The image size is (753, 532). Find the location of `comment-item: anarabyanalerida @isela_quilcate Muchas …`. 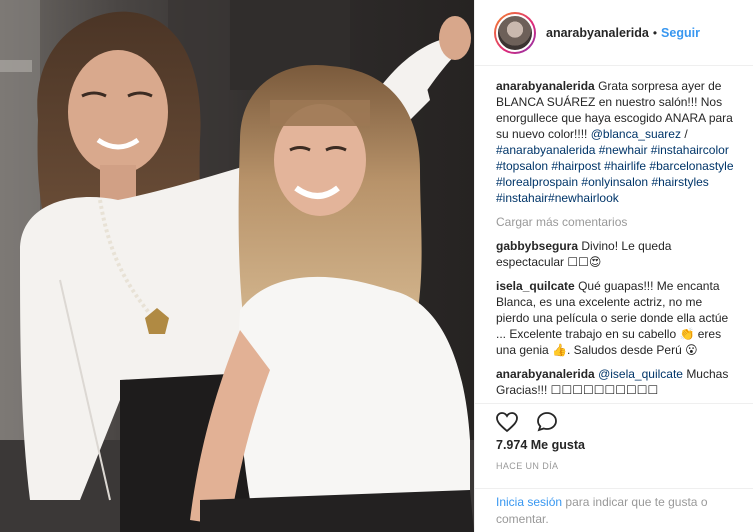

comment-item: anarabyanalerida @isela_quilcate Muchas … is located at coordinates (615, 382).